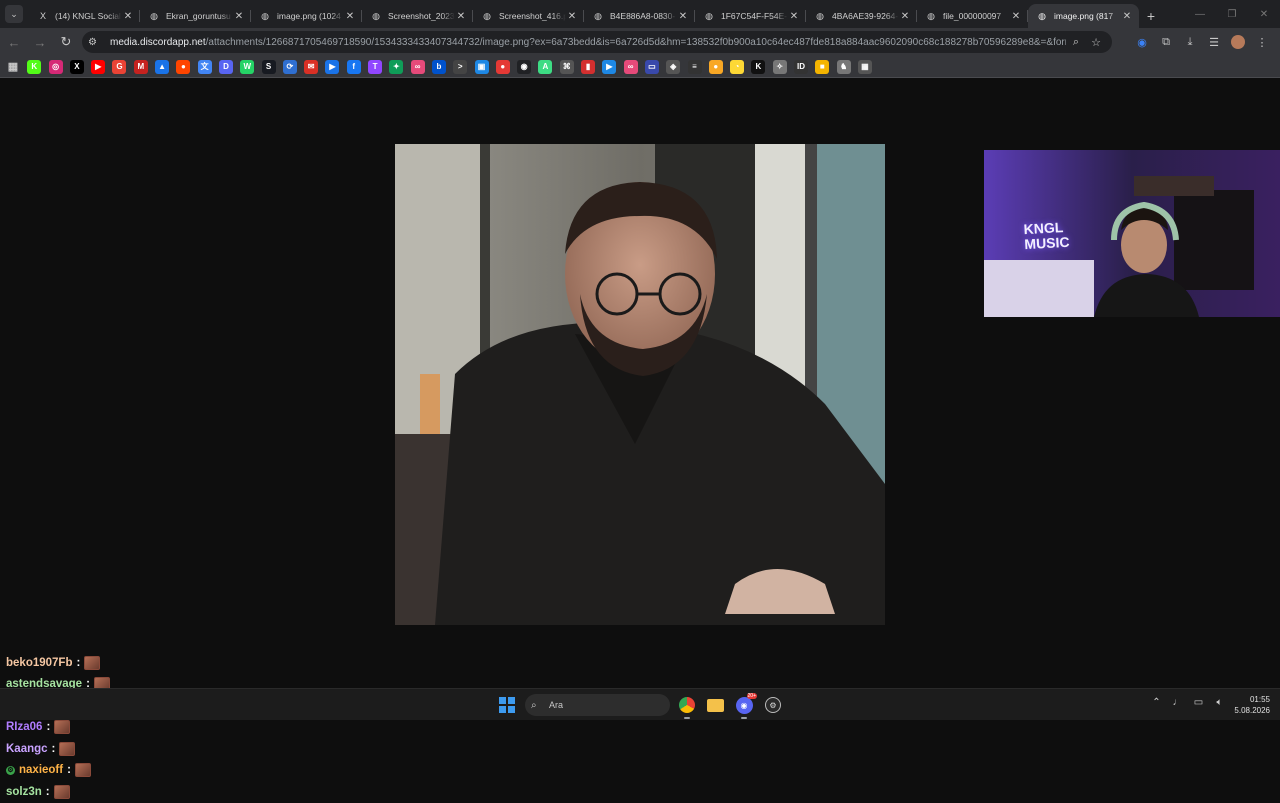  What do you see at coordinates (779, 66) in the screenshot?
I see `eagle-icon: ✧` at bounding box center [779, 66].